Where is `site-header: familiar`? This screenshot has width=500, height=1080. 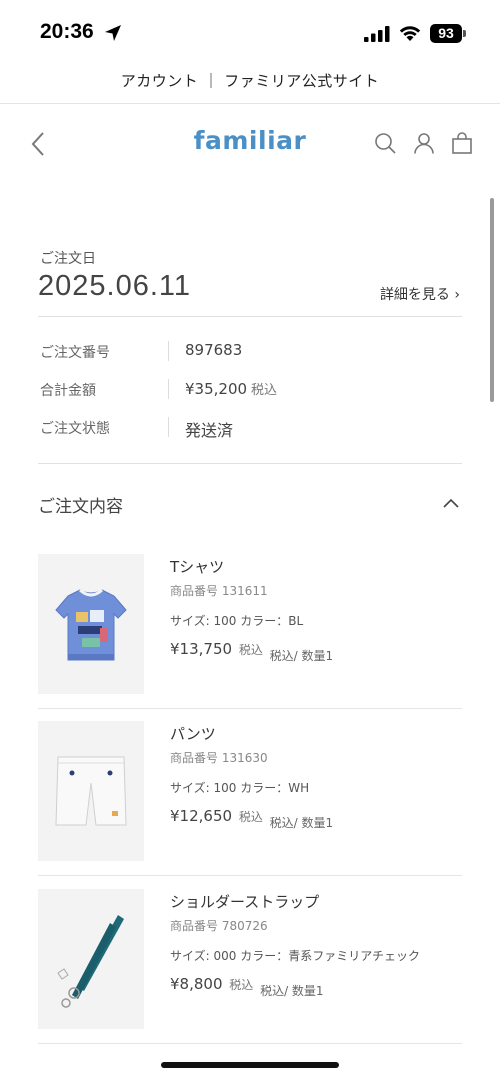
site-header: familiar is located at coordinates (250, 144).